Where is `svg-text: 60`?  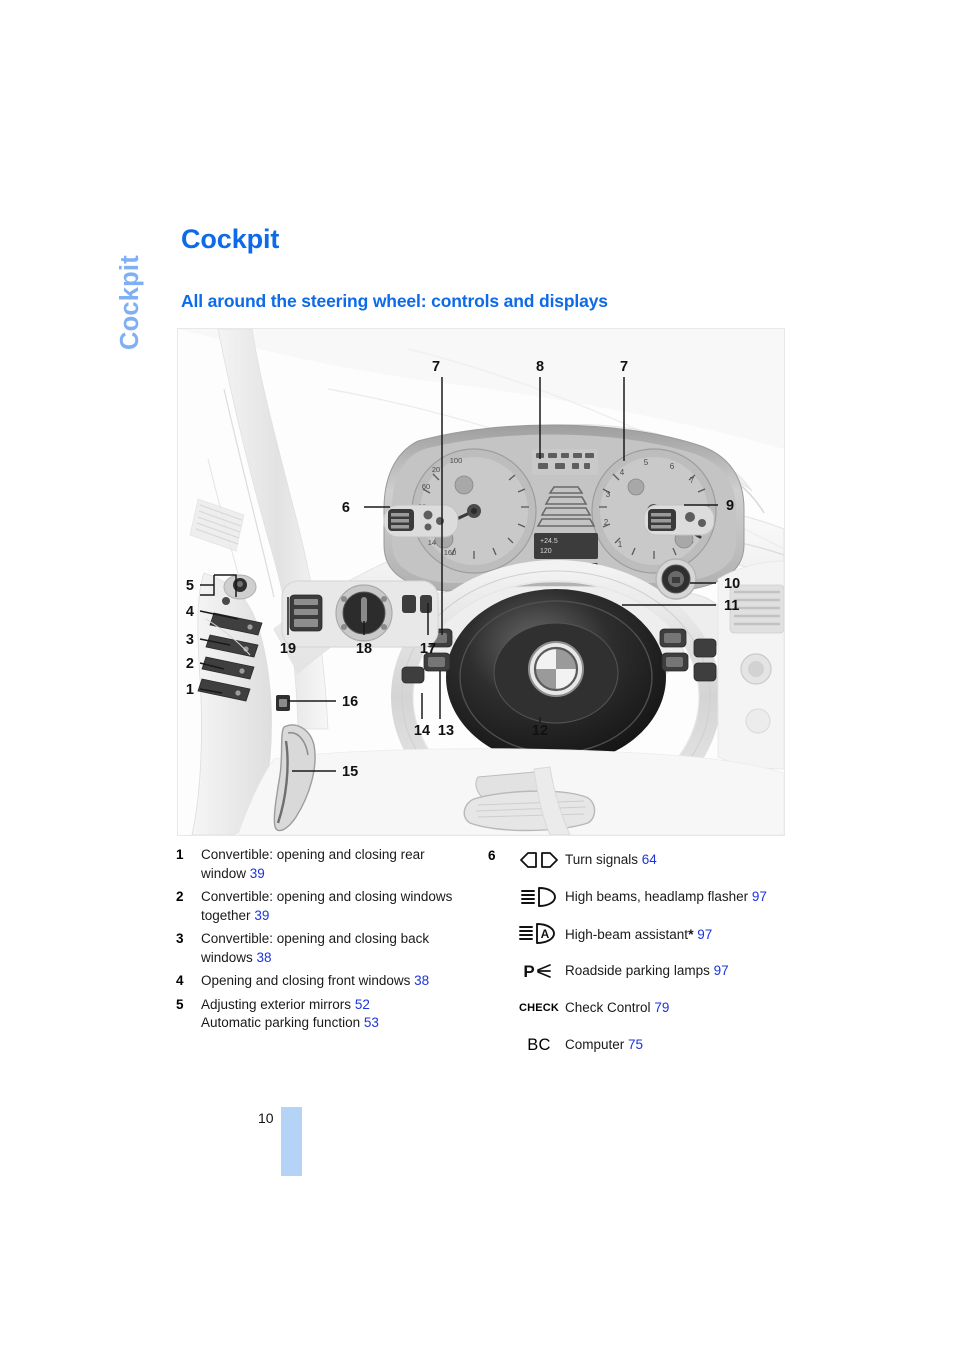
svg-text: 60 is located at coordinates (426, 486).